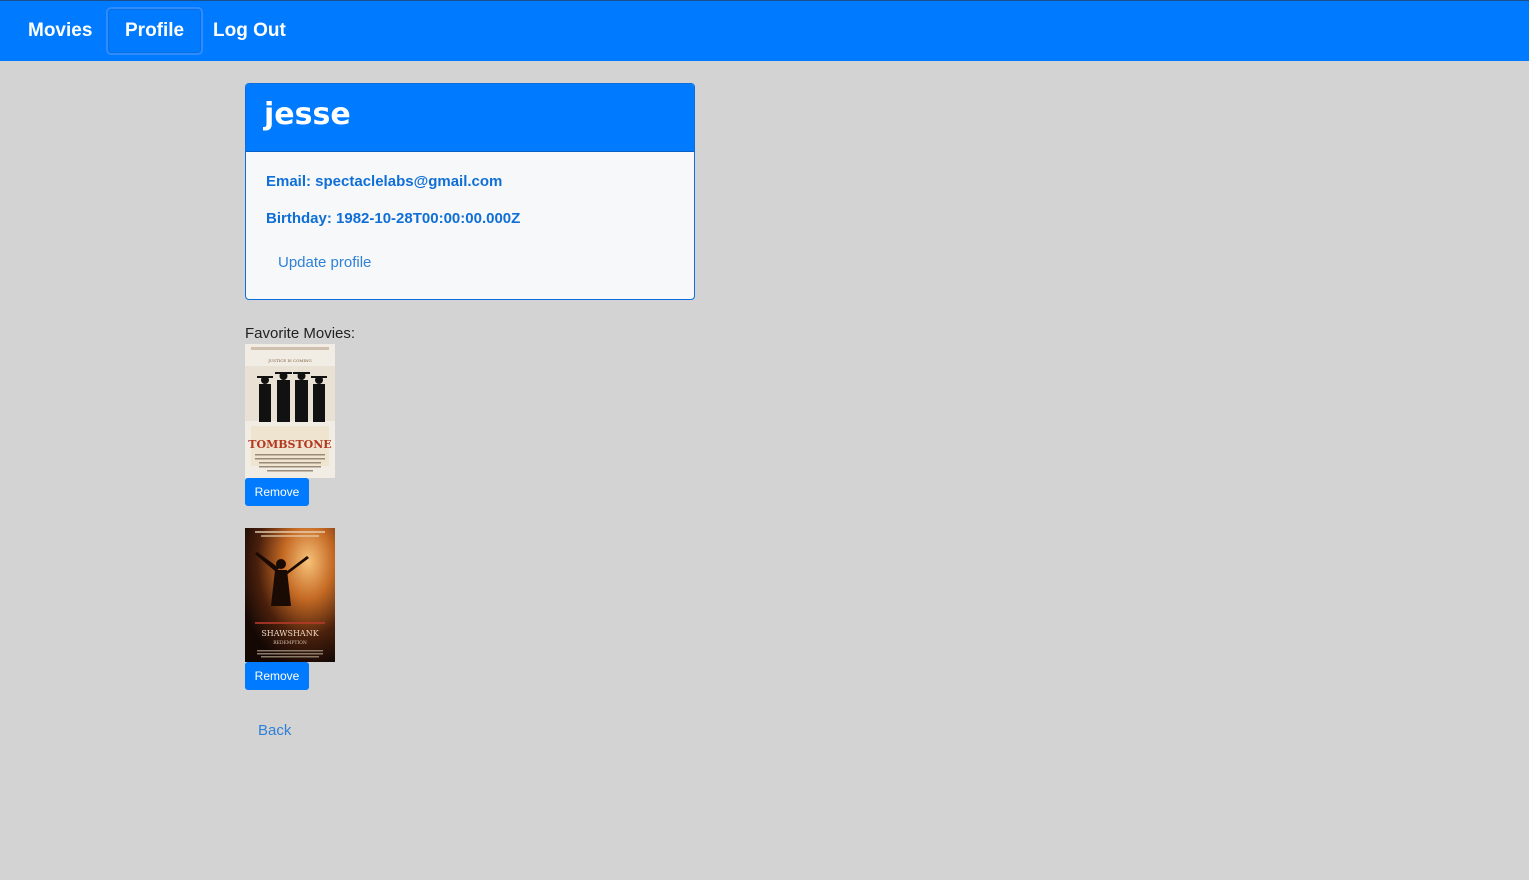  I want to click on tombstone-poster-image: JUSTICE IS COMING TOMBSTONE, so click(290, 411).